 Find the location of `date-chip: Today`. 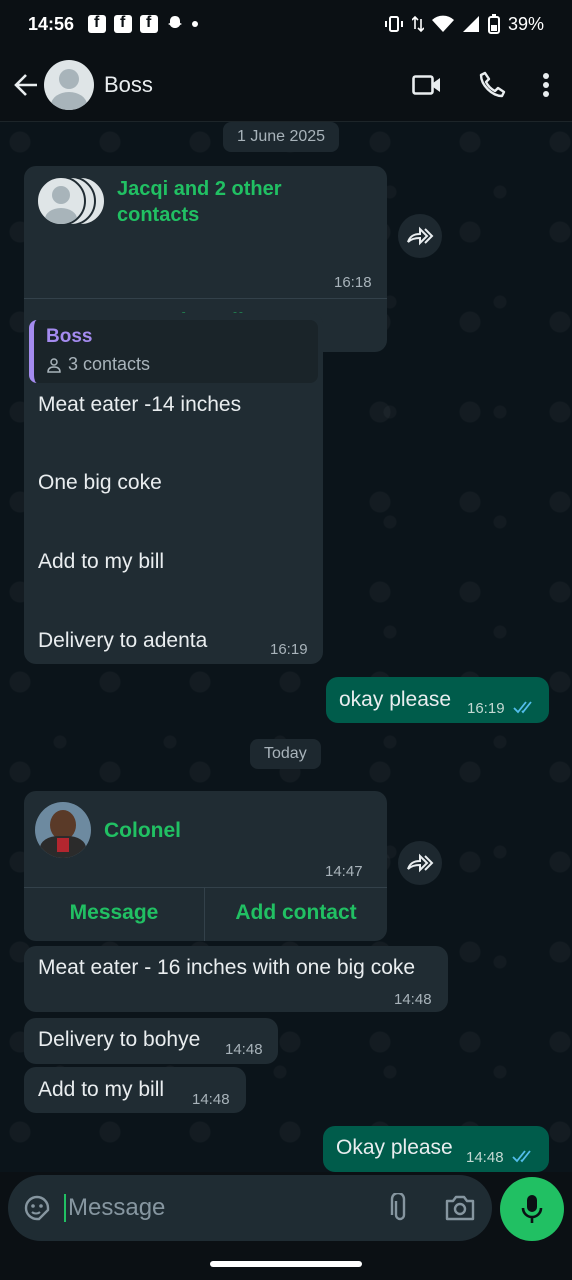

date-chip: Today is located at coordinates (285, 754).